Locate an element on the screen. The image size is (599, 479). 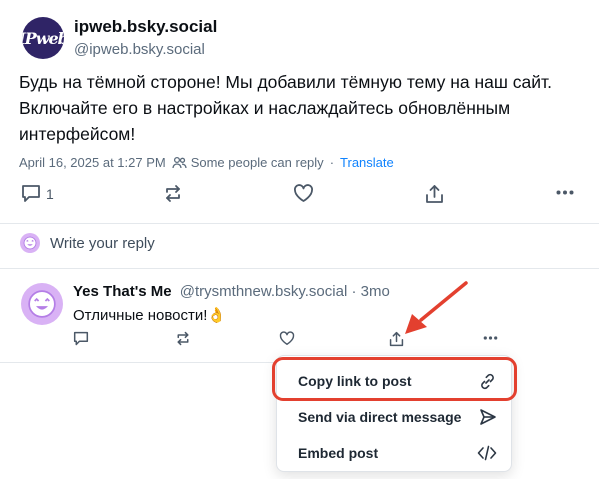
people-icon is located at coordinates (179, 162).